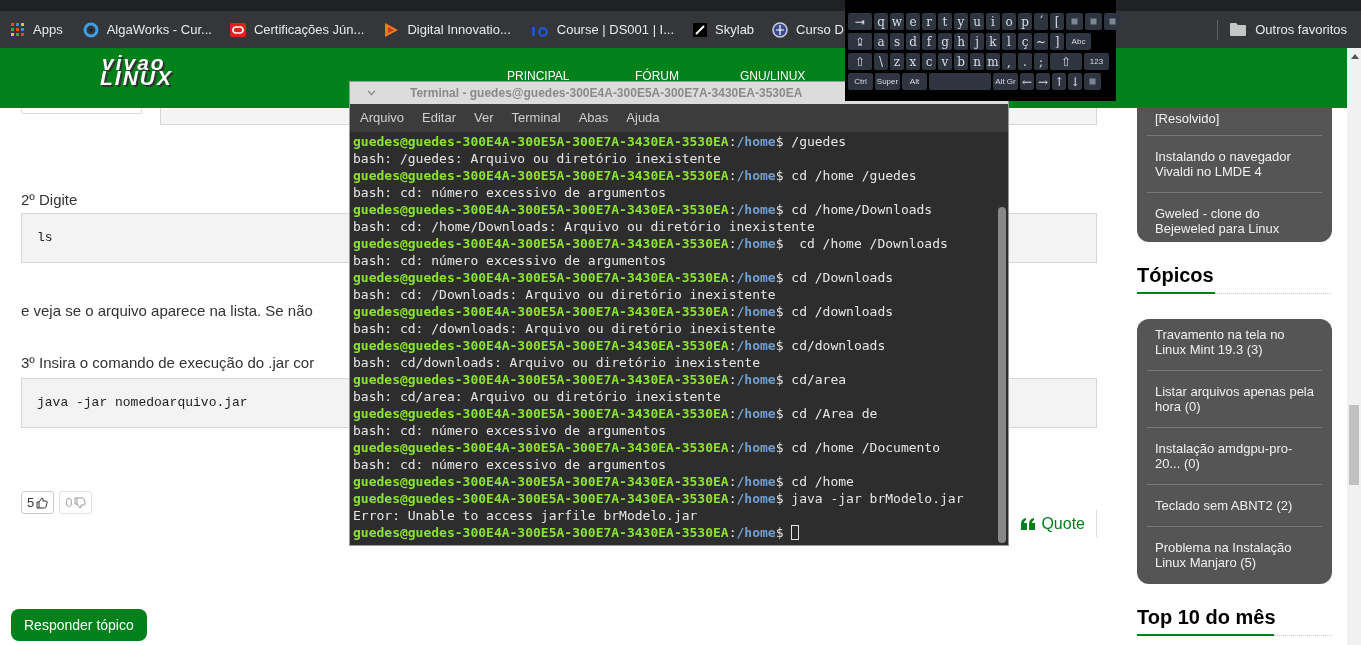  I want to click on keyboard-key: →, so click(1043, 81).